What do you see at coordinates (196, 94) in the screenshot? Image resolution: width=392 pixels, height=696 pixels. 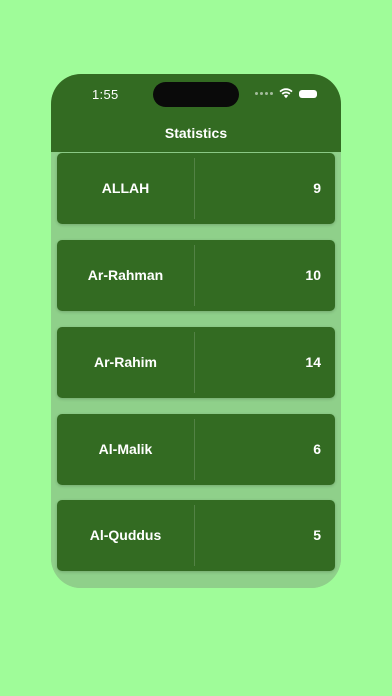 I see `dynamic-island` at bounding box center [196, 94].